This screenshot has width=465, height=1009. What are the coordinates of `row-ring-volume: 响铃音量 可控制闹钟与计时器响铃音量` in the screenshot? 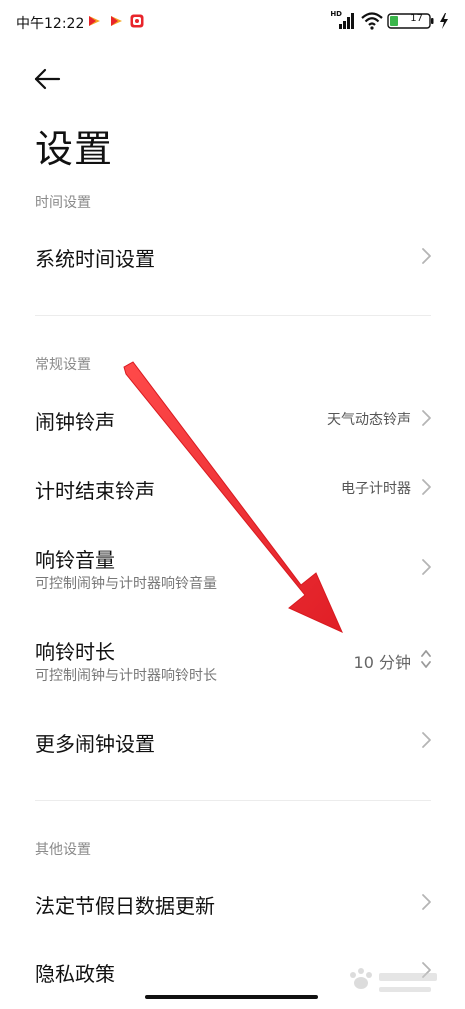 It's located at (232, 568).